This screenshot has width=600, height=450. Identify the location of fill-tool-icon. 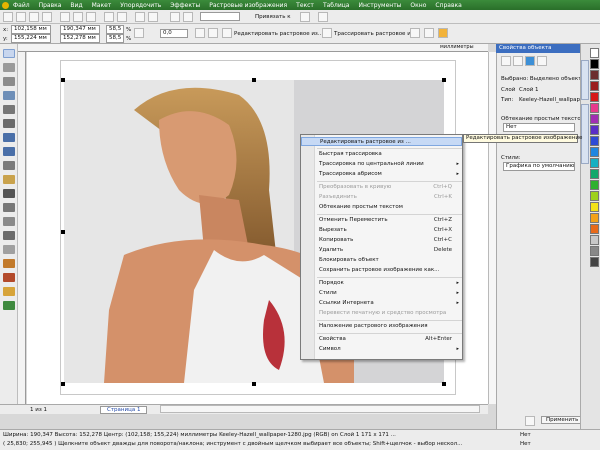
(9, 291).